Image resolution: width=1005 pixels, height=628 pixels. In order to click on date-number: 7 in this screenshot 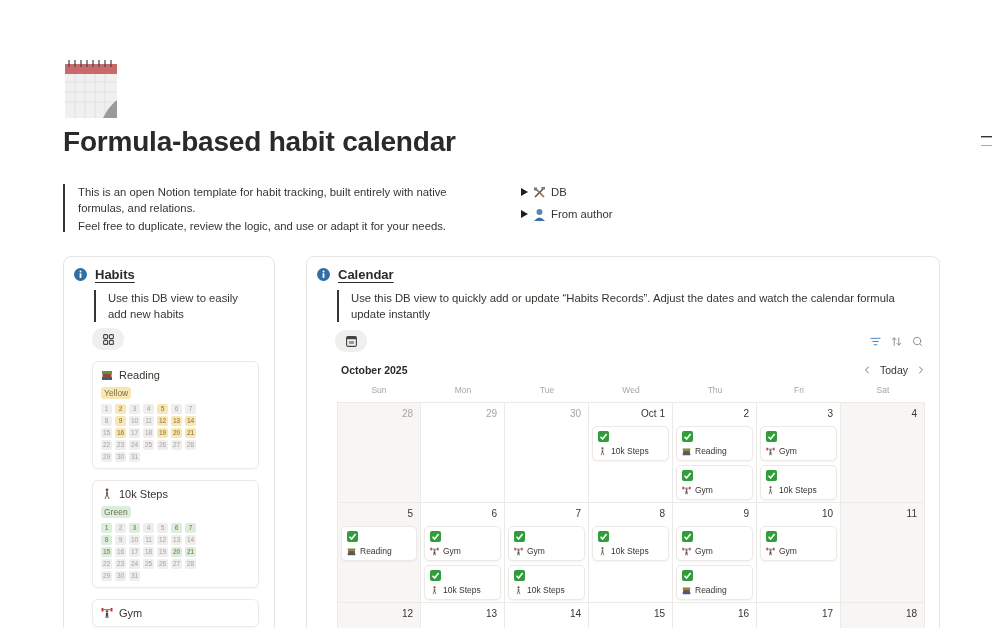, I will do `click(578, 514)`.